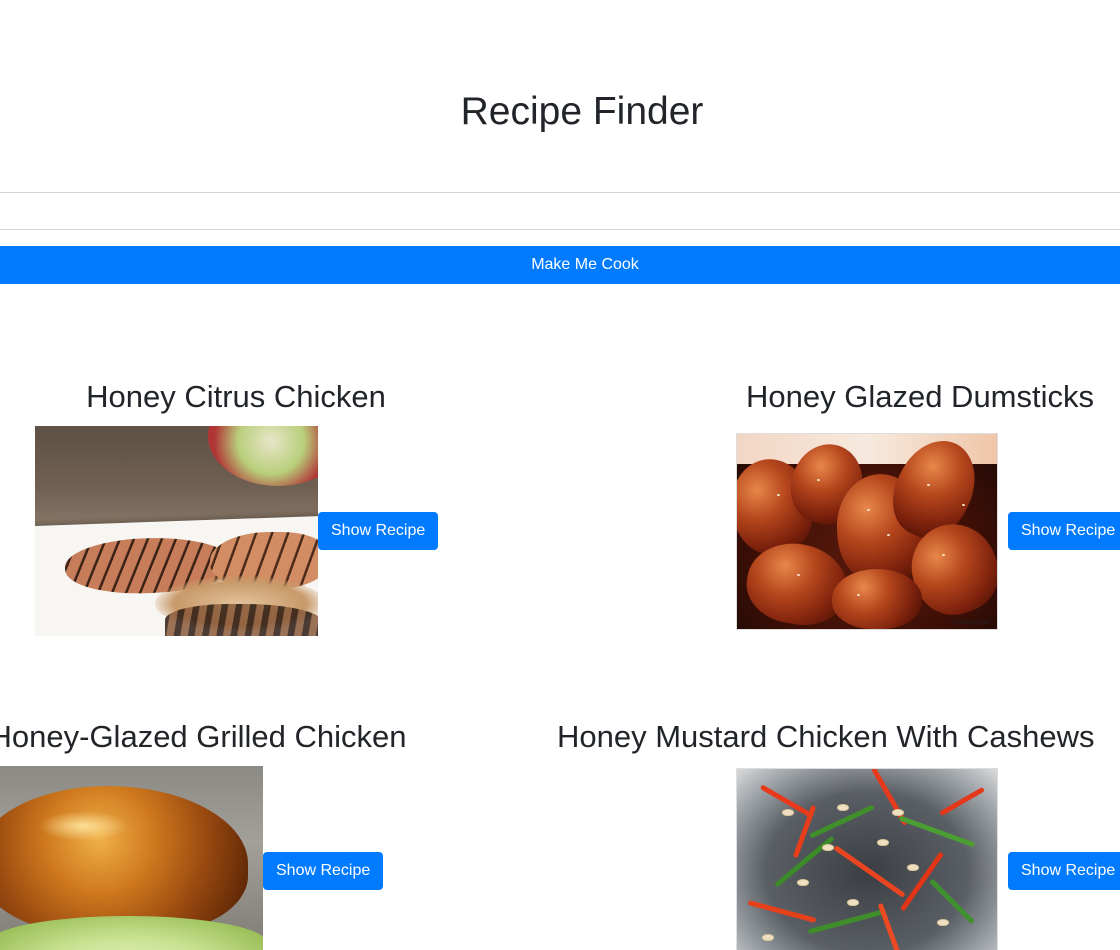 The height and width of the screenshot is (950, 1120). What do you see at coordinates (203, 736) in the screenshot?
I see `recipe-title: Honey-Glazed Grilled Chicken` at bounding box center [203, 736].